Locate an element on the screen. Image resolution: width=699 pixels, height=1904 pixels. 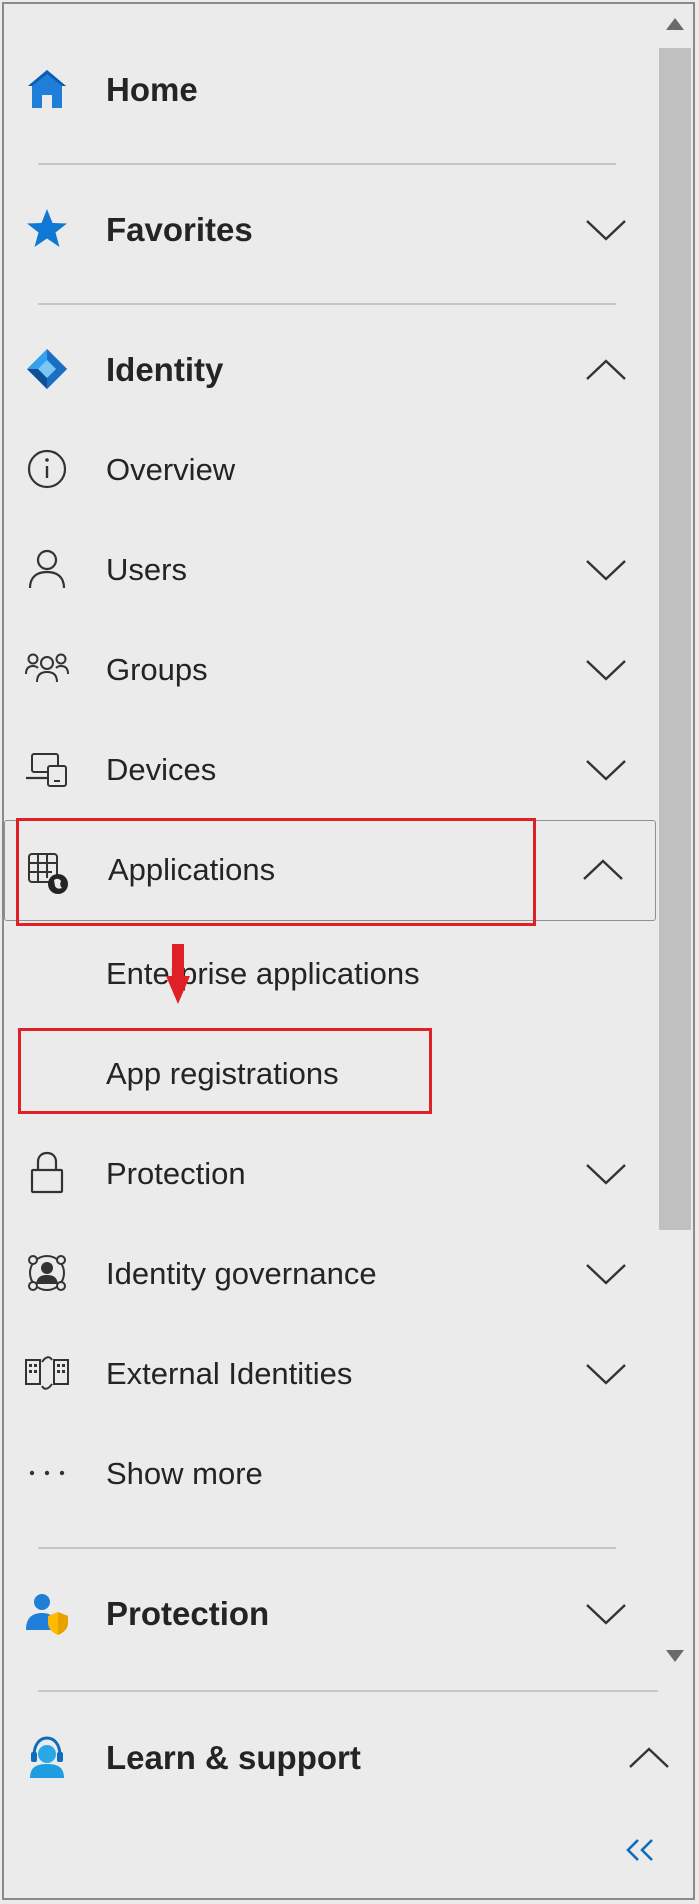
groups-icon is located at coordinates (47, 669).